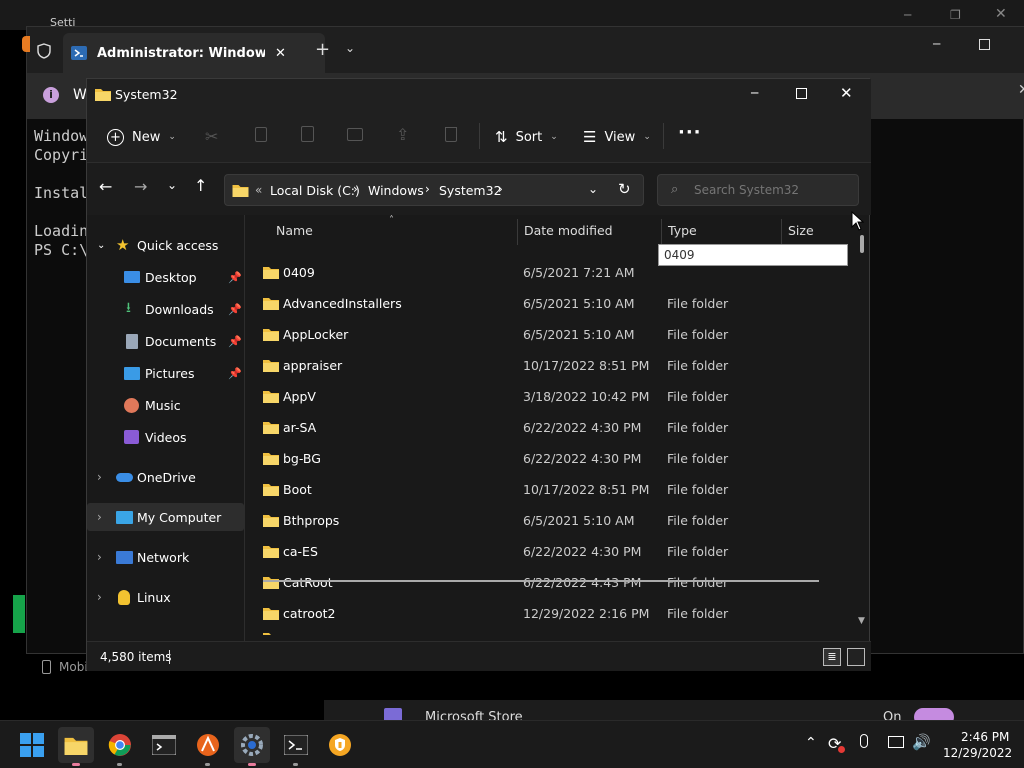  I want to click on taskbar-vpn, so click(340, 745).